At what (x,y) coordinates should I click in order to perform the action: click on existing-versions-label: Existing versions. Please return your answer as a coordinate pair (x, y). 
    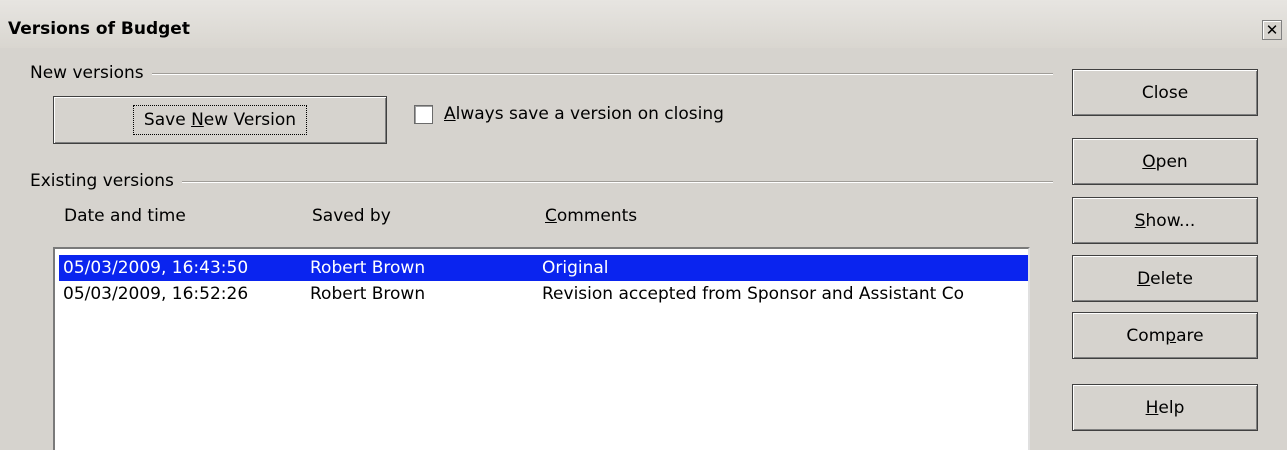
    Looking at the image, I should click on (106, 181).